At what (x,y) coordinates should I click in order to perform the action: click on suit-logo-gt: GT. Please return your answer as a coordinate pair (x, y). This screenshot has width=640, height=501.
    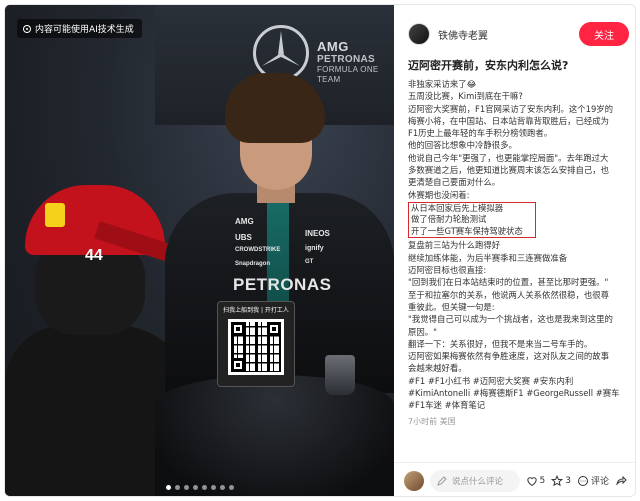
    Looking at the image, I should click on (309, 262).